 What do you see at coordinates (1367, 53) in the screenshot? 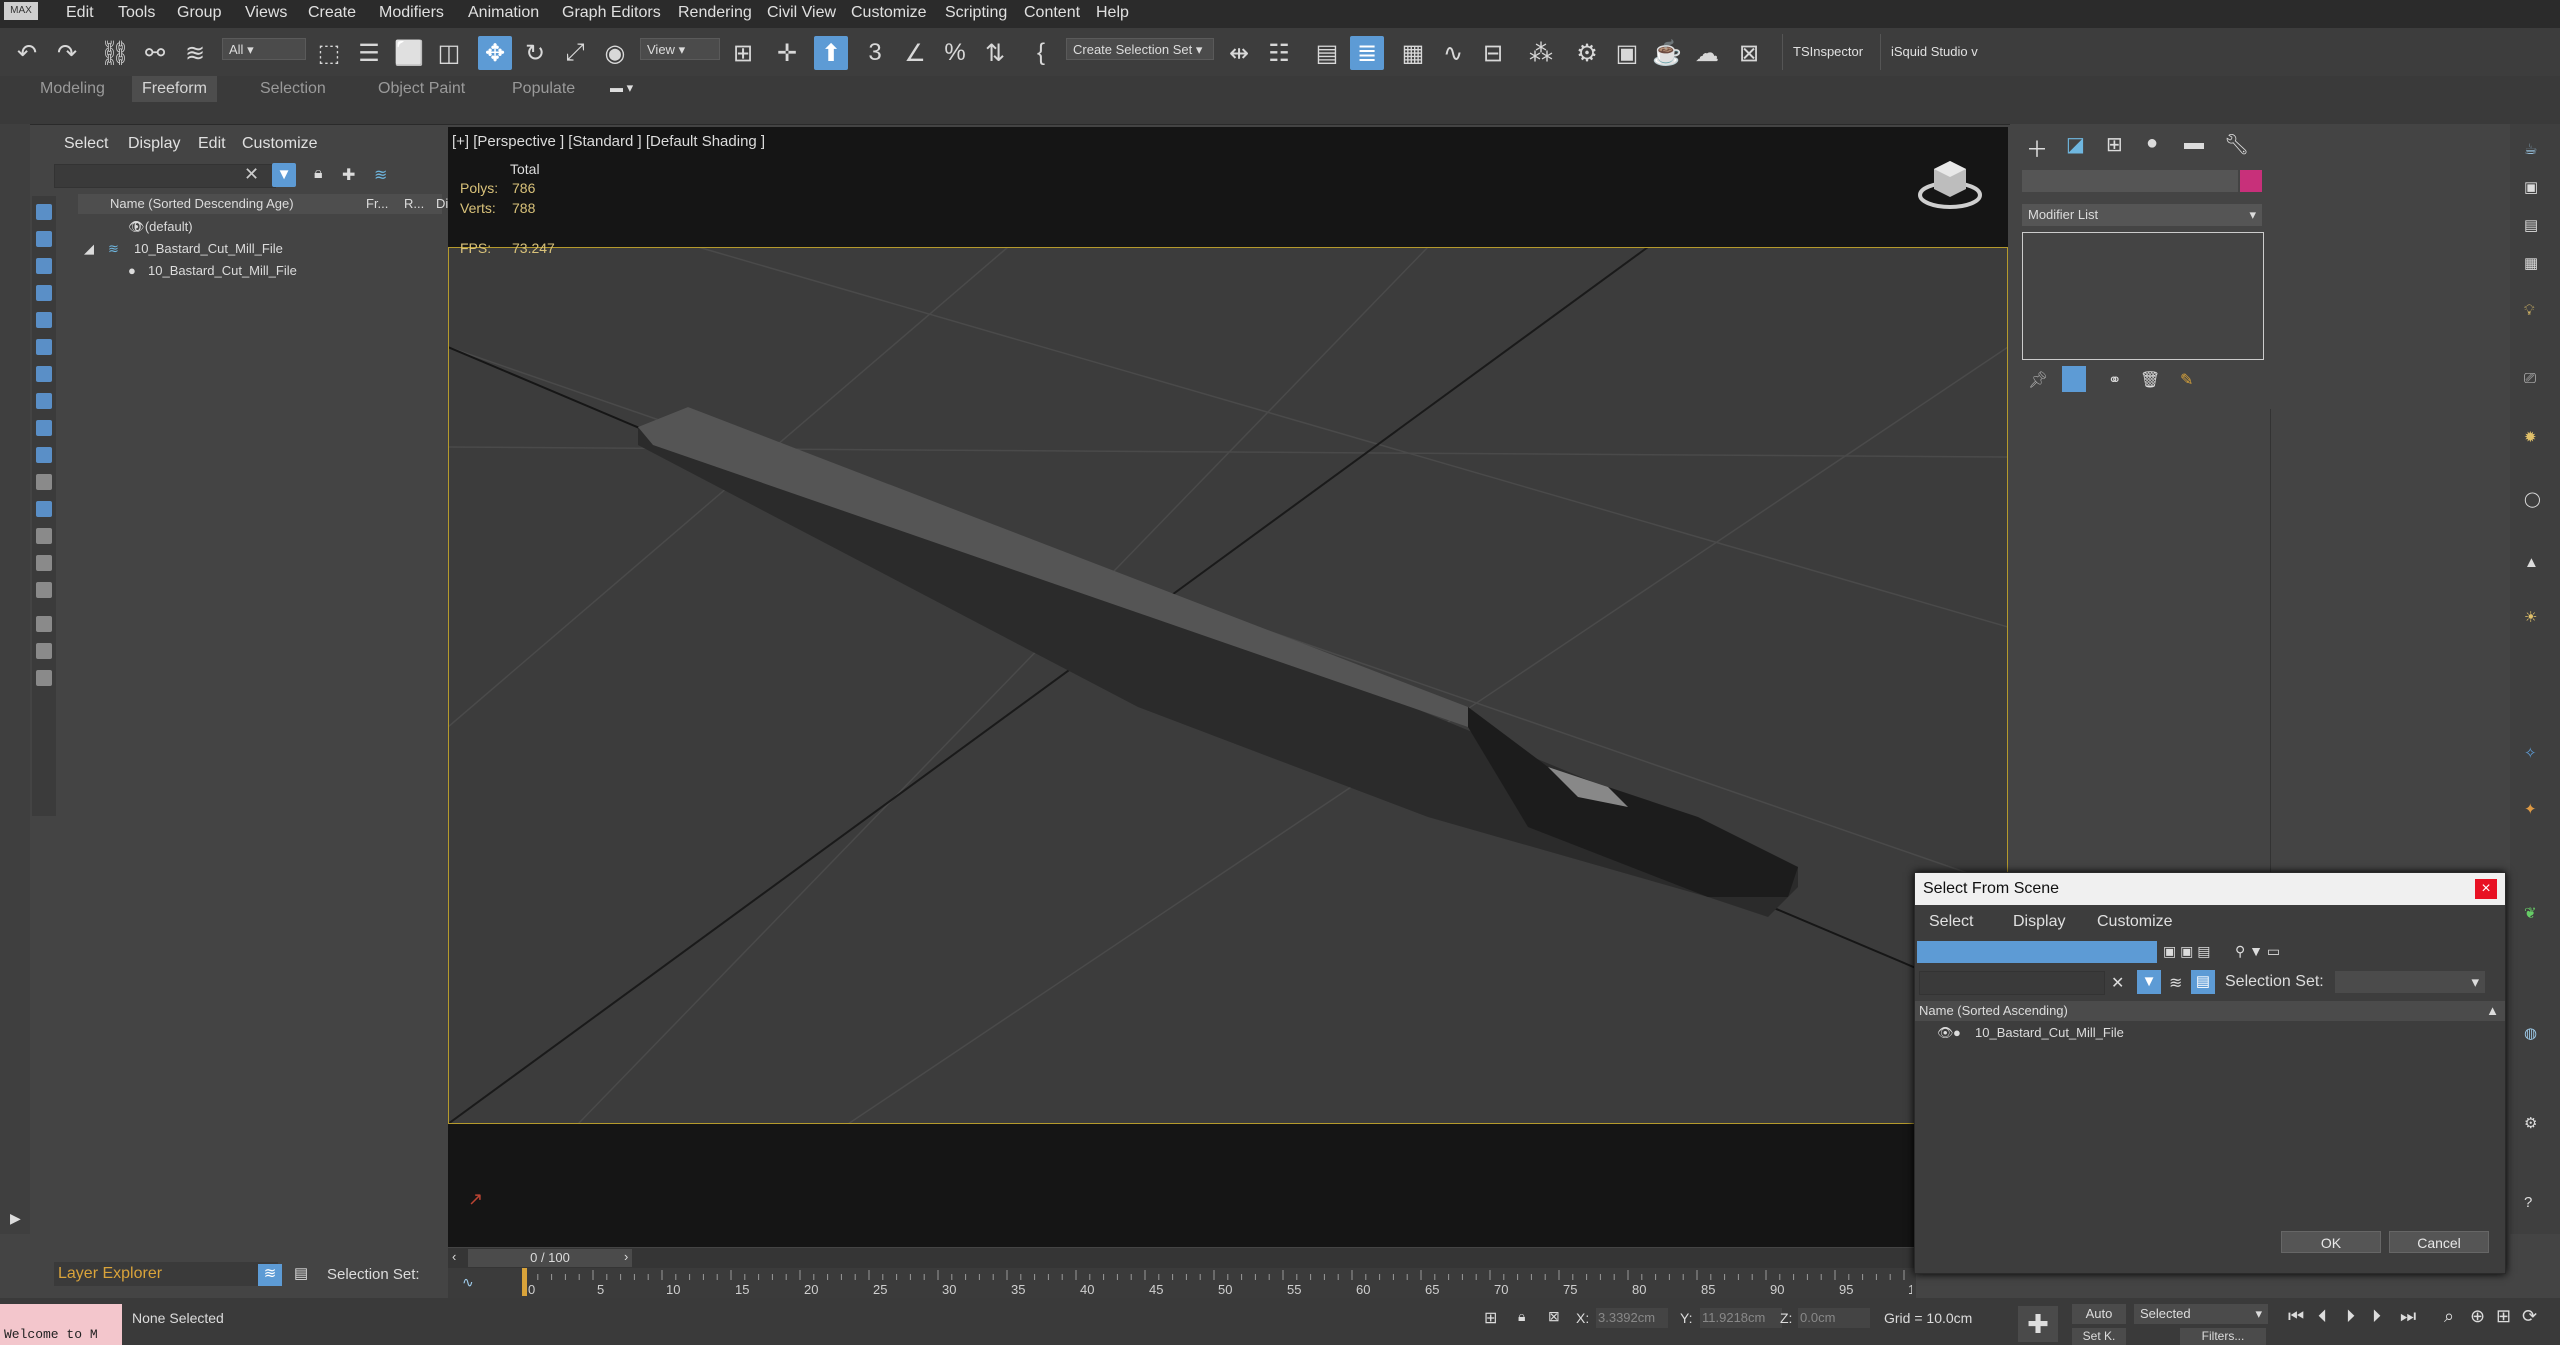
I see `toggle-layer-explorer-icon: ≣` at bounding box center [1367, 53].